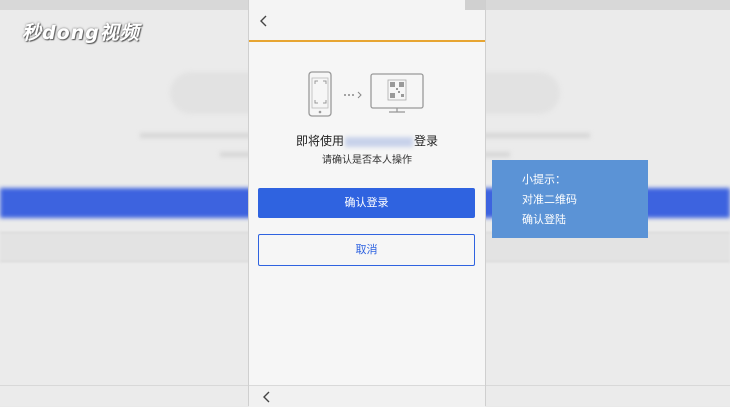  What do you see at coordinates (367, 396) in the screenshot?
I see `phone-bottom-bar` at bounding box center [367, 396].